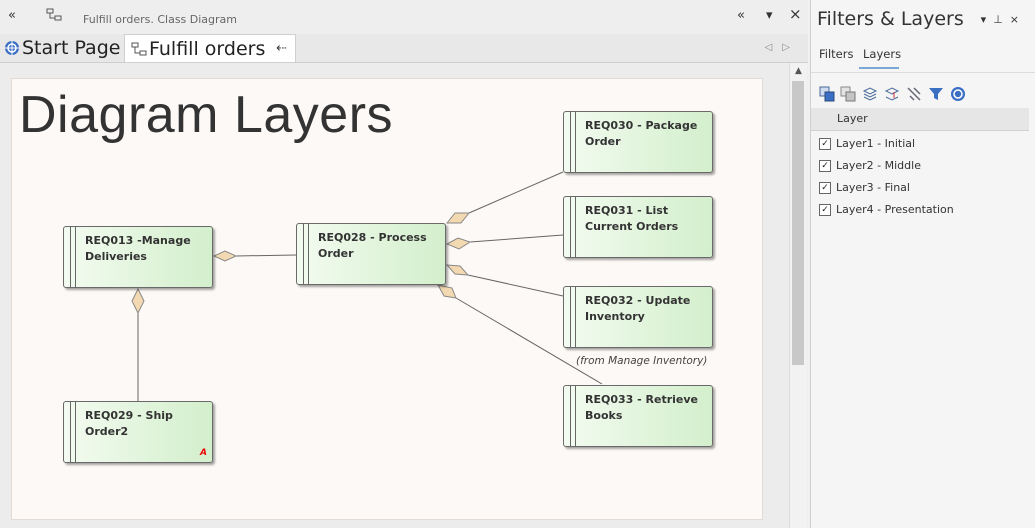 The height and width of the screenshot is (528, 1035). What do you see at coordinates (987, 19) in the screenshot?
I see `panel-menu-icon: ▾` at bounding box center [987, 19].